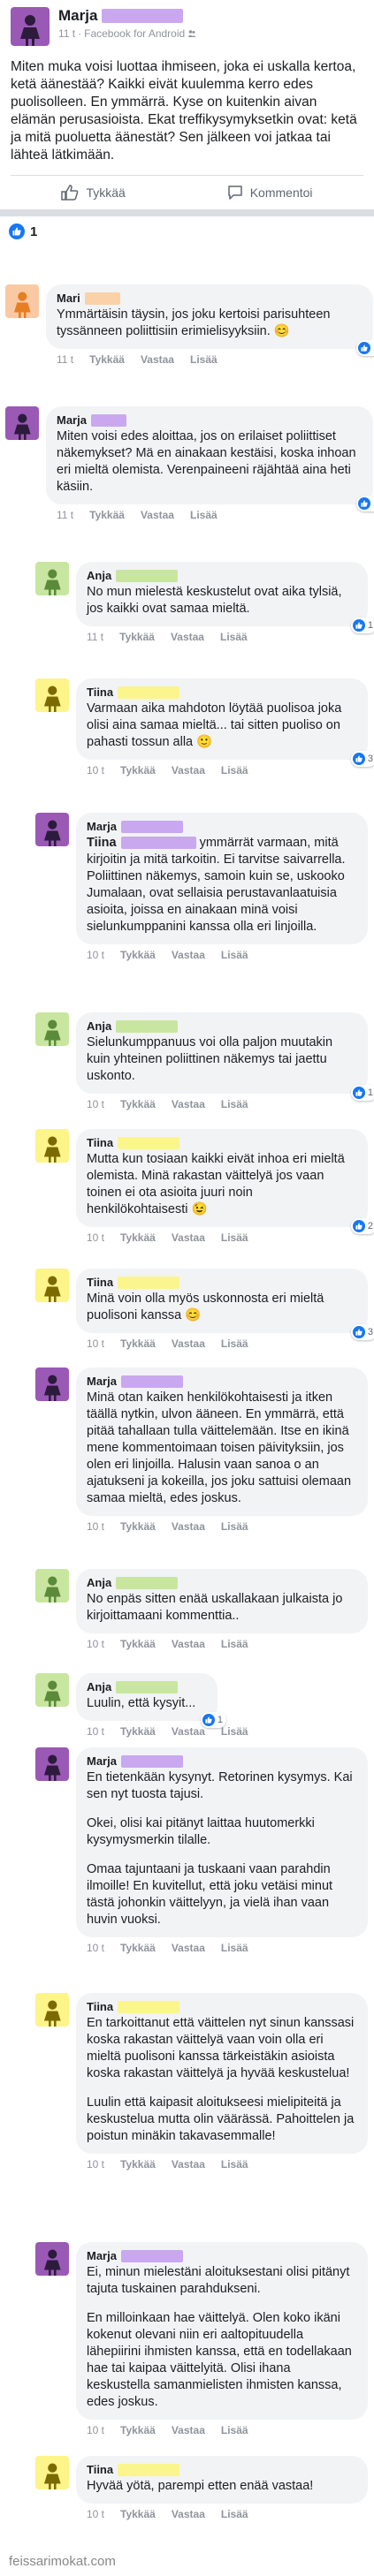  I want to click on commenter-name: Mari, so click(210, 298).